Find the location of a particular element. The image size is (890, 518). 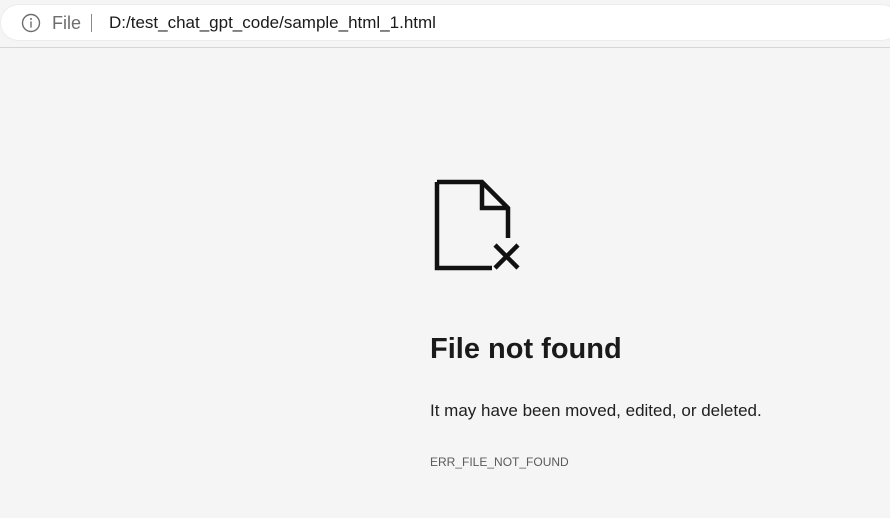

error-title: File not found is located at coordinates (526, 349).